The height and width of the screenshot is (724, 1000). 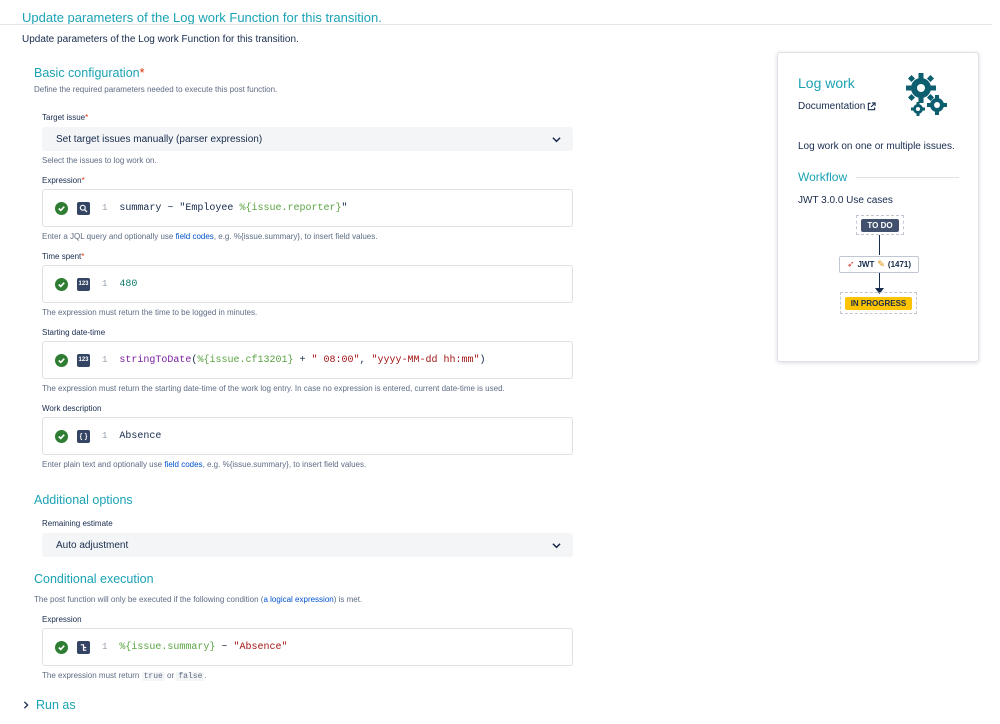 What do you see at coordinates (83, 436) in the screenshot?
I see `text-icon` at bounding box center [83, 436].